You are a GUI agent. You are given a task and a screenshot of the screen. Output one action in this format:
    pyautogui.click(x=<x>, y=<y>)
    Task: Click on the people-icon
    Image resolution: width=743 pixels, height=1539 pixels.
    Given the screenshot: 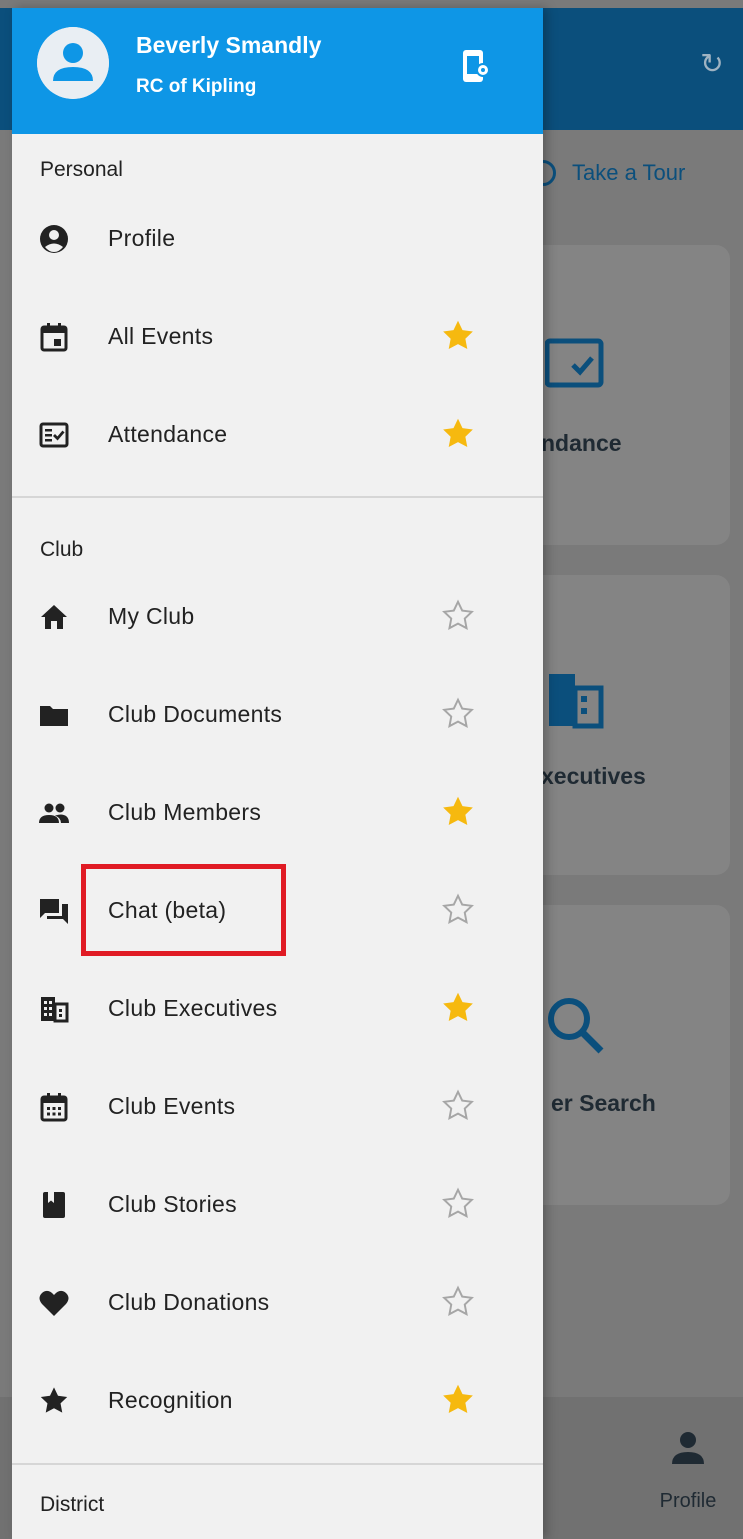 What is the action you would take?
    pyautogui.click(x=54, y=813)
    